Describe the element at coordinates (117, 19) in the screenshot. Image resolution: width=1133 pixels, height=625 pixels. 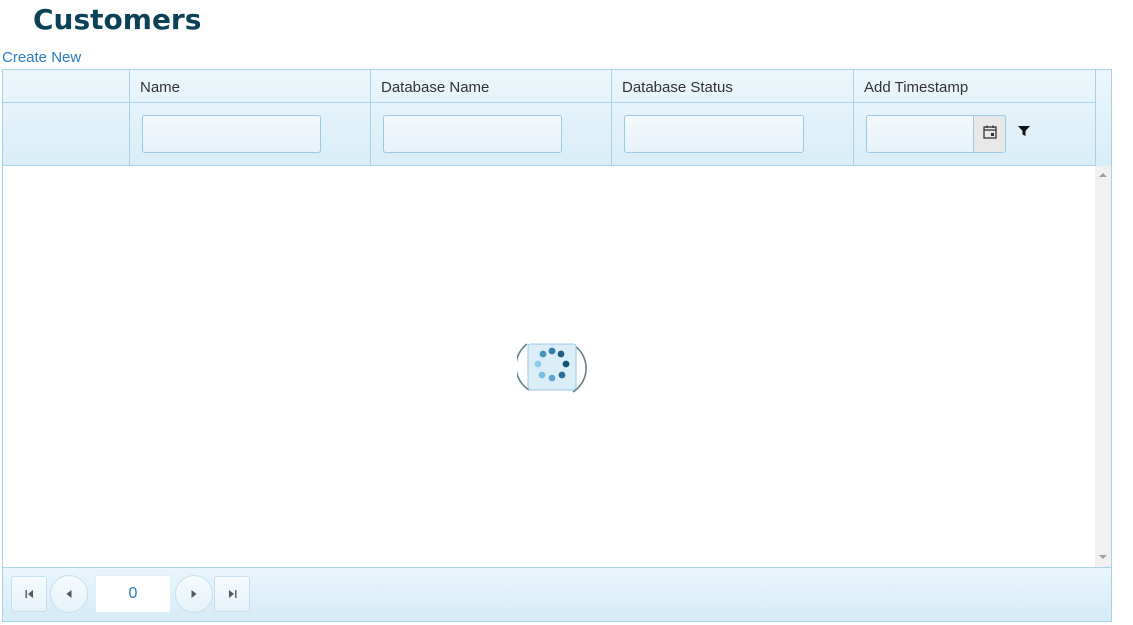
I see `page-title: Customers` at that location.